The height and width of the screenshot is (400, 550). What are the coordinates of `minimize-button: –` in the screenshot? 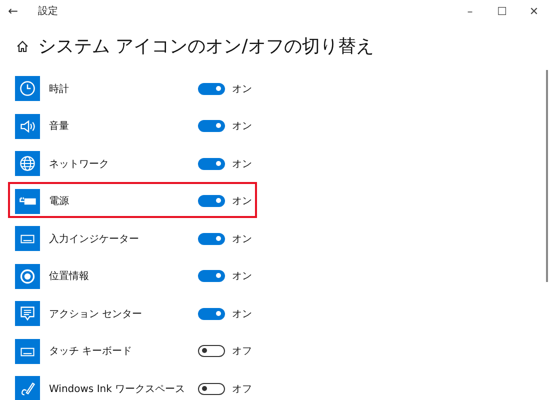 It's located at (470, 11).